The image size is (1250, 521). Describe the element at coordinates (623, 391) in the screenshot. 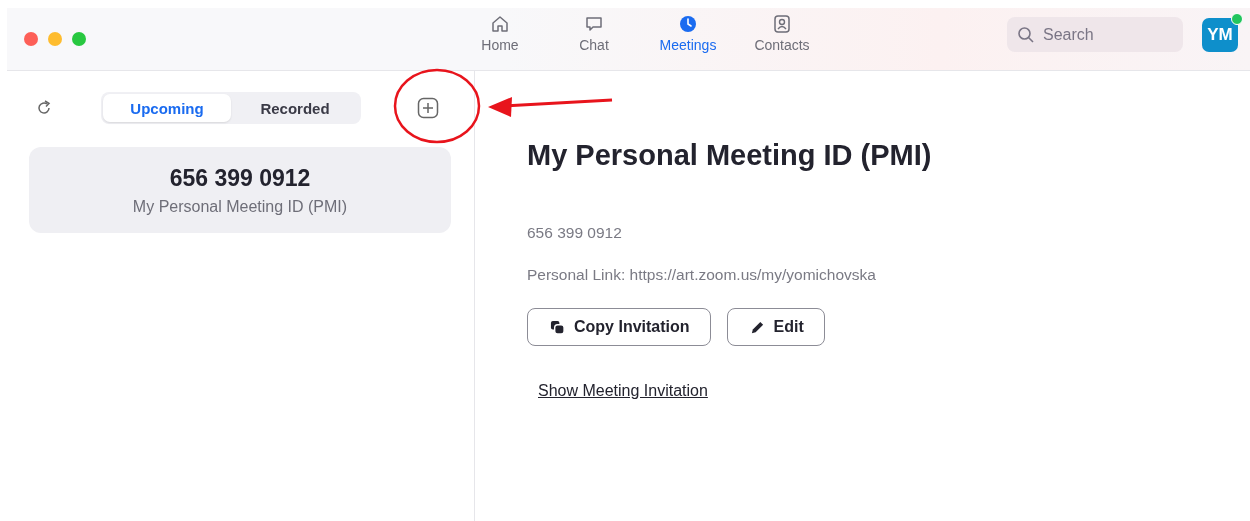

I see `show-invitation-link: Show Meeting Invitation` at that location.